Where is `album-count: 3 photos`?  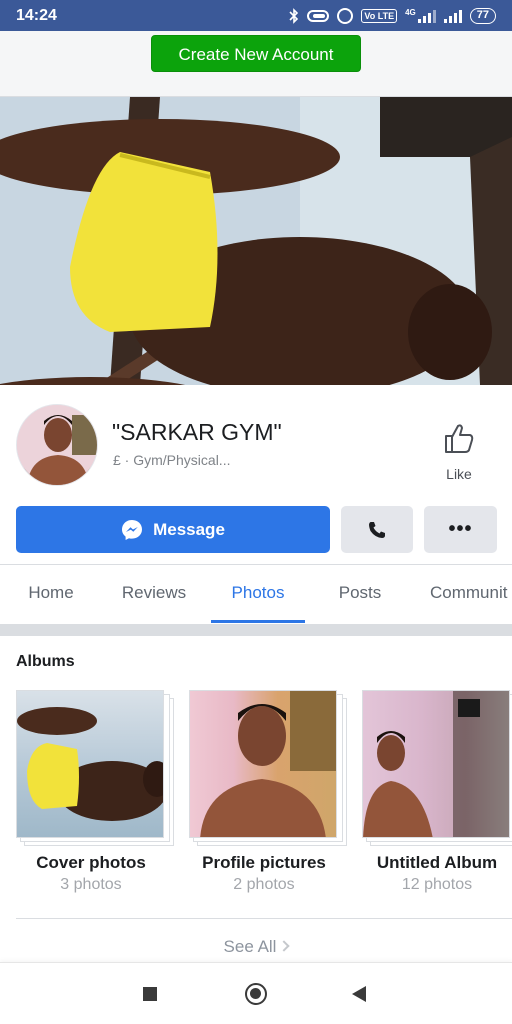
album-count: 3 photos is located at coordinates (91, 884).